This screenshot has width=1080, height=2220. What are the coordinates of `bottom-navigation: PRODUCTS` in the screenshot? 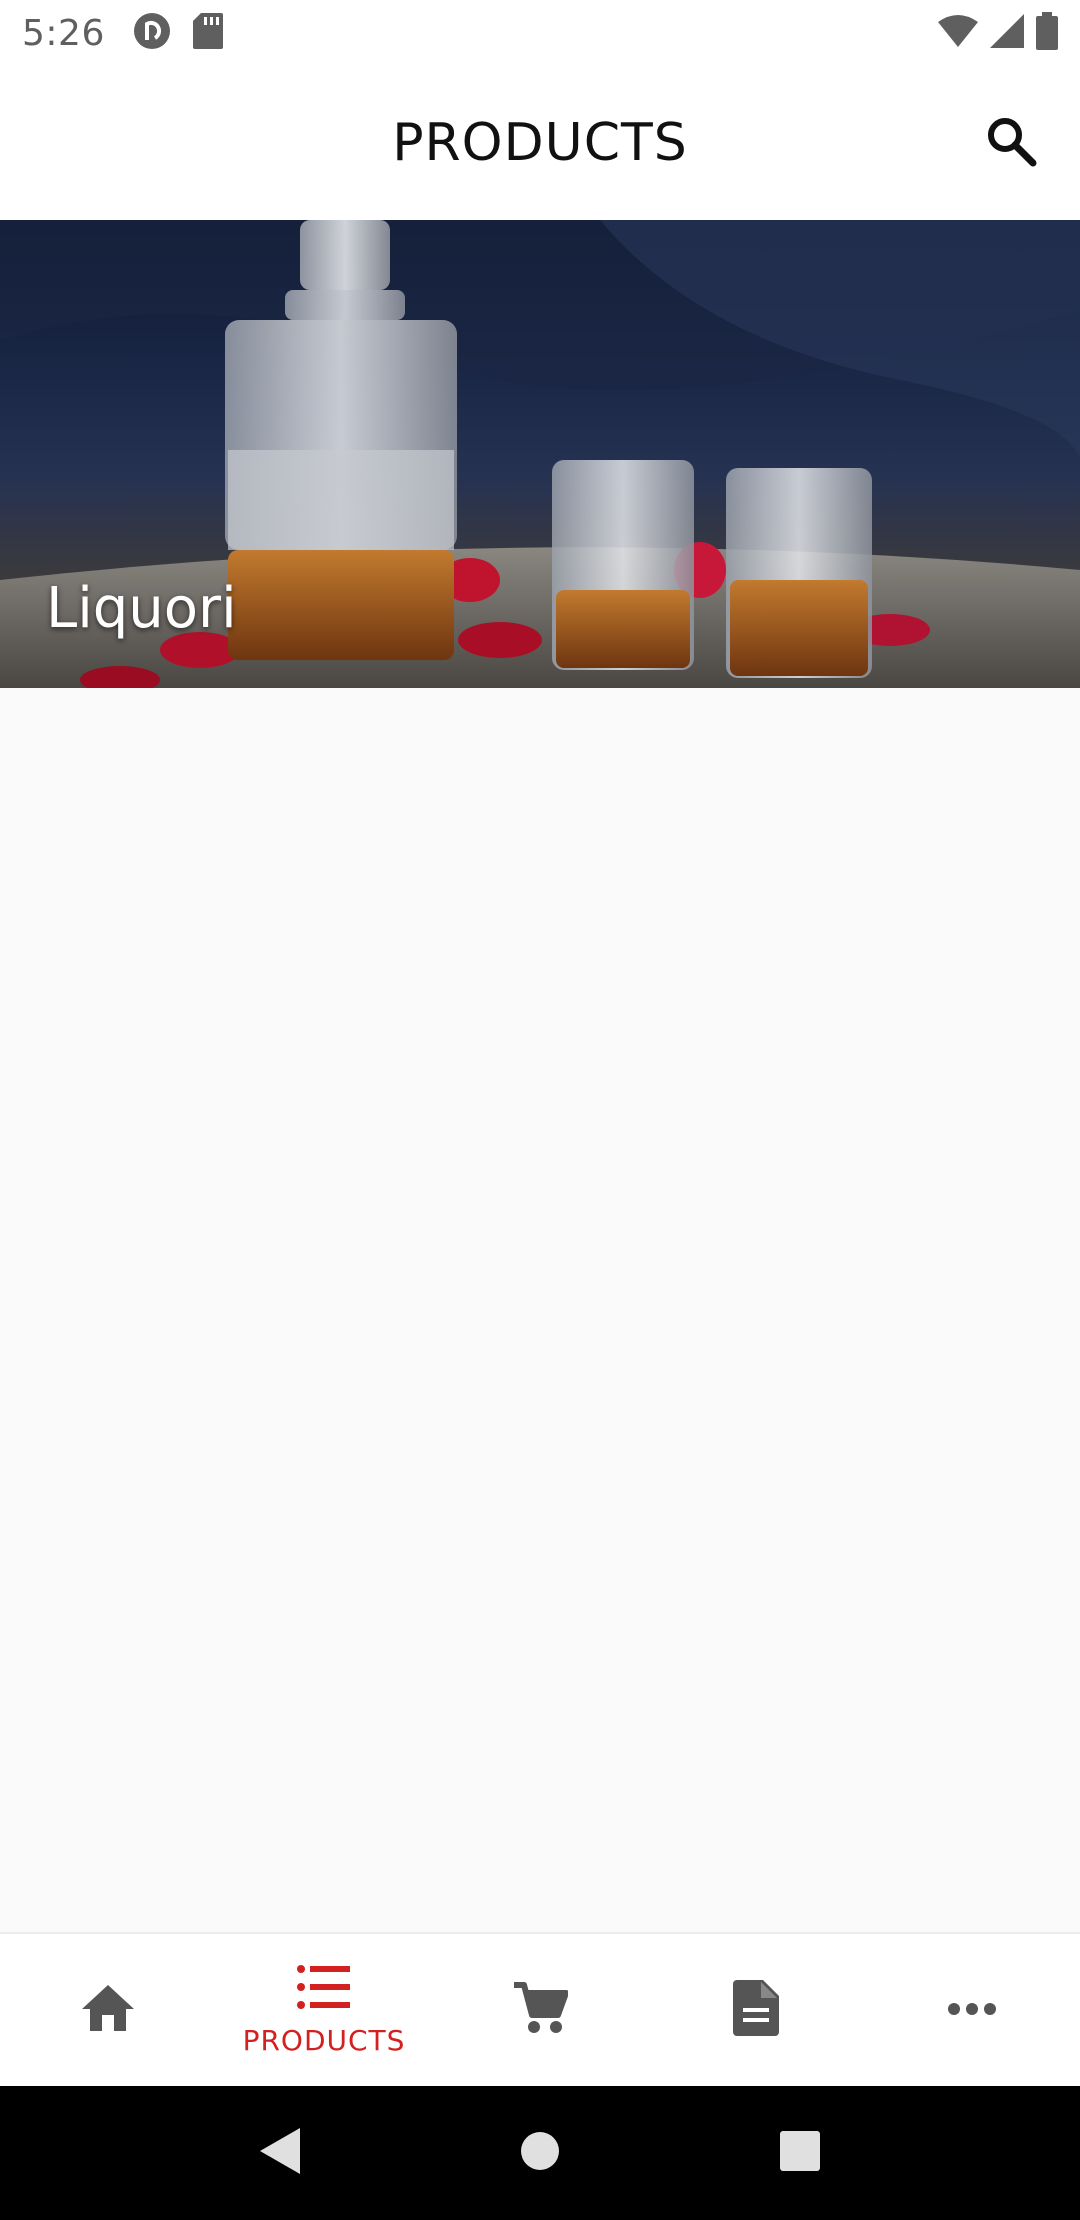 It's located at (540, 2009).